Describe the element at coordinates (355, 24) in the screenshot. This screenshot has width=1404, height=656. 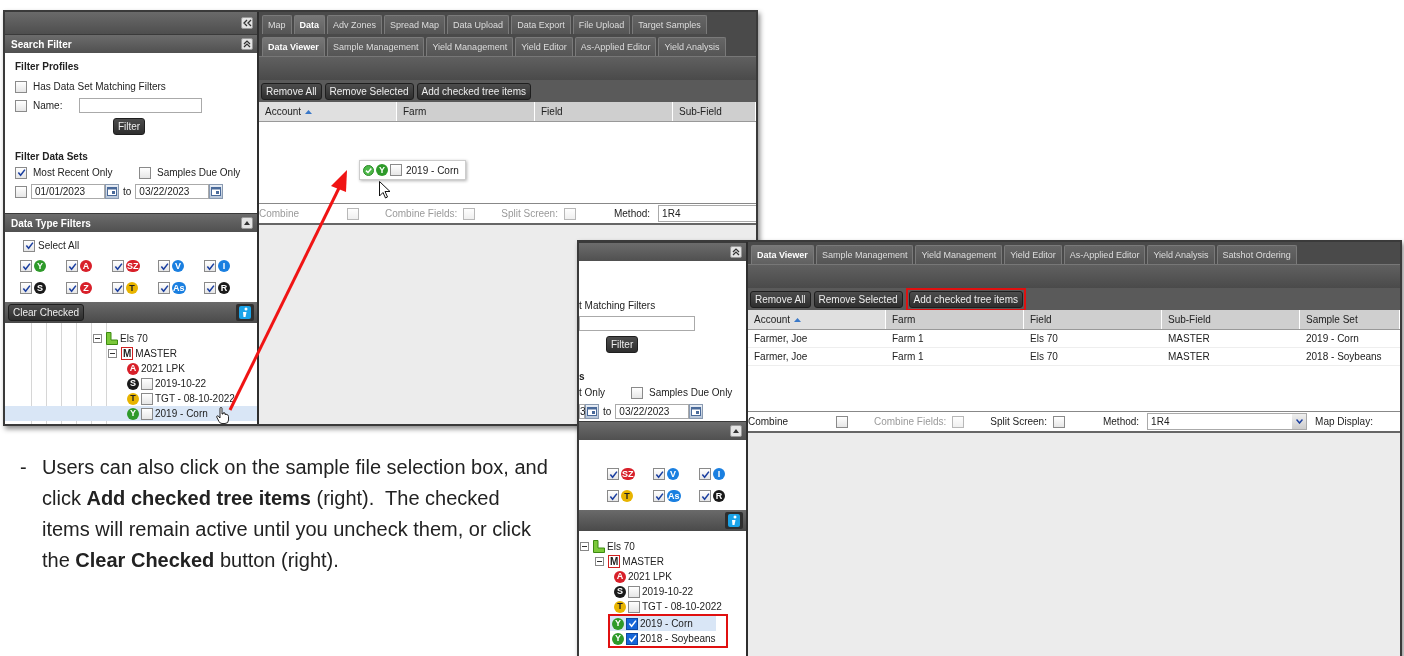
I see `tab: Adv Zones` at that location.